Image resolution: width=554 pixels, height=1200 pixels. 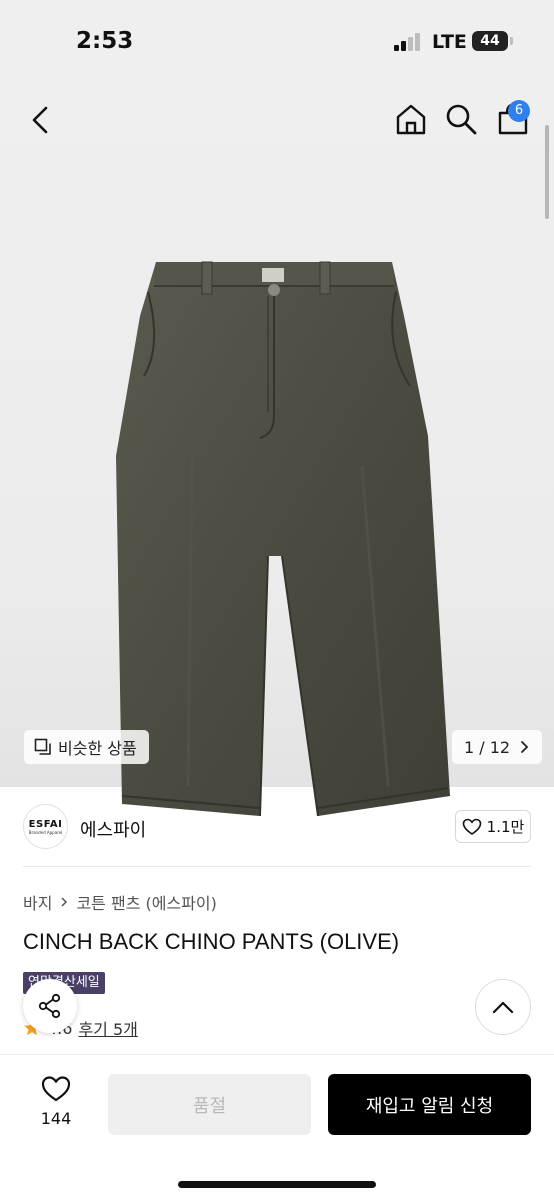 What do you see at coordinates (487, 747) in the screenshot?
I see `image-pager-text: 1 / 12` at bounding box center [487, 747].